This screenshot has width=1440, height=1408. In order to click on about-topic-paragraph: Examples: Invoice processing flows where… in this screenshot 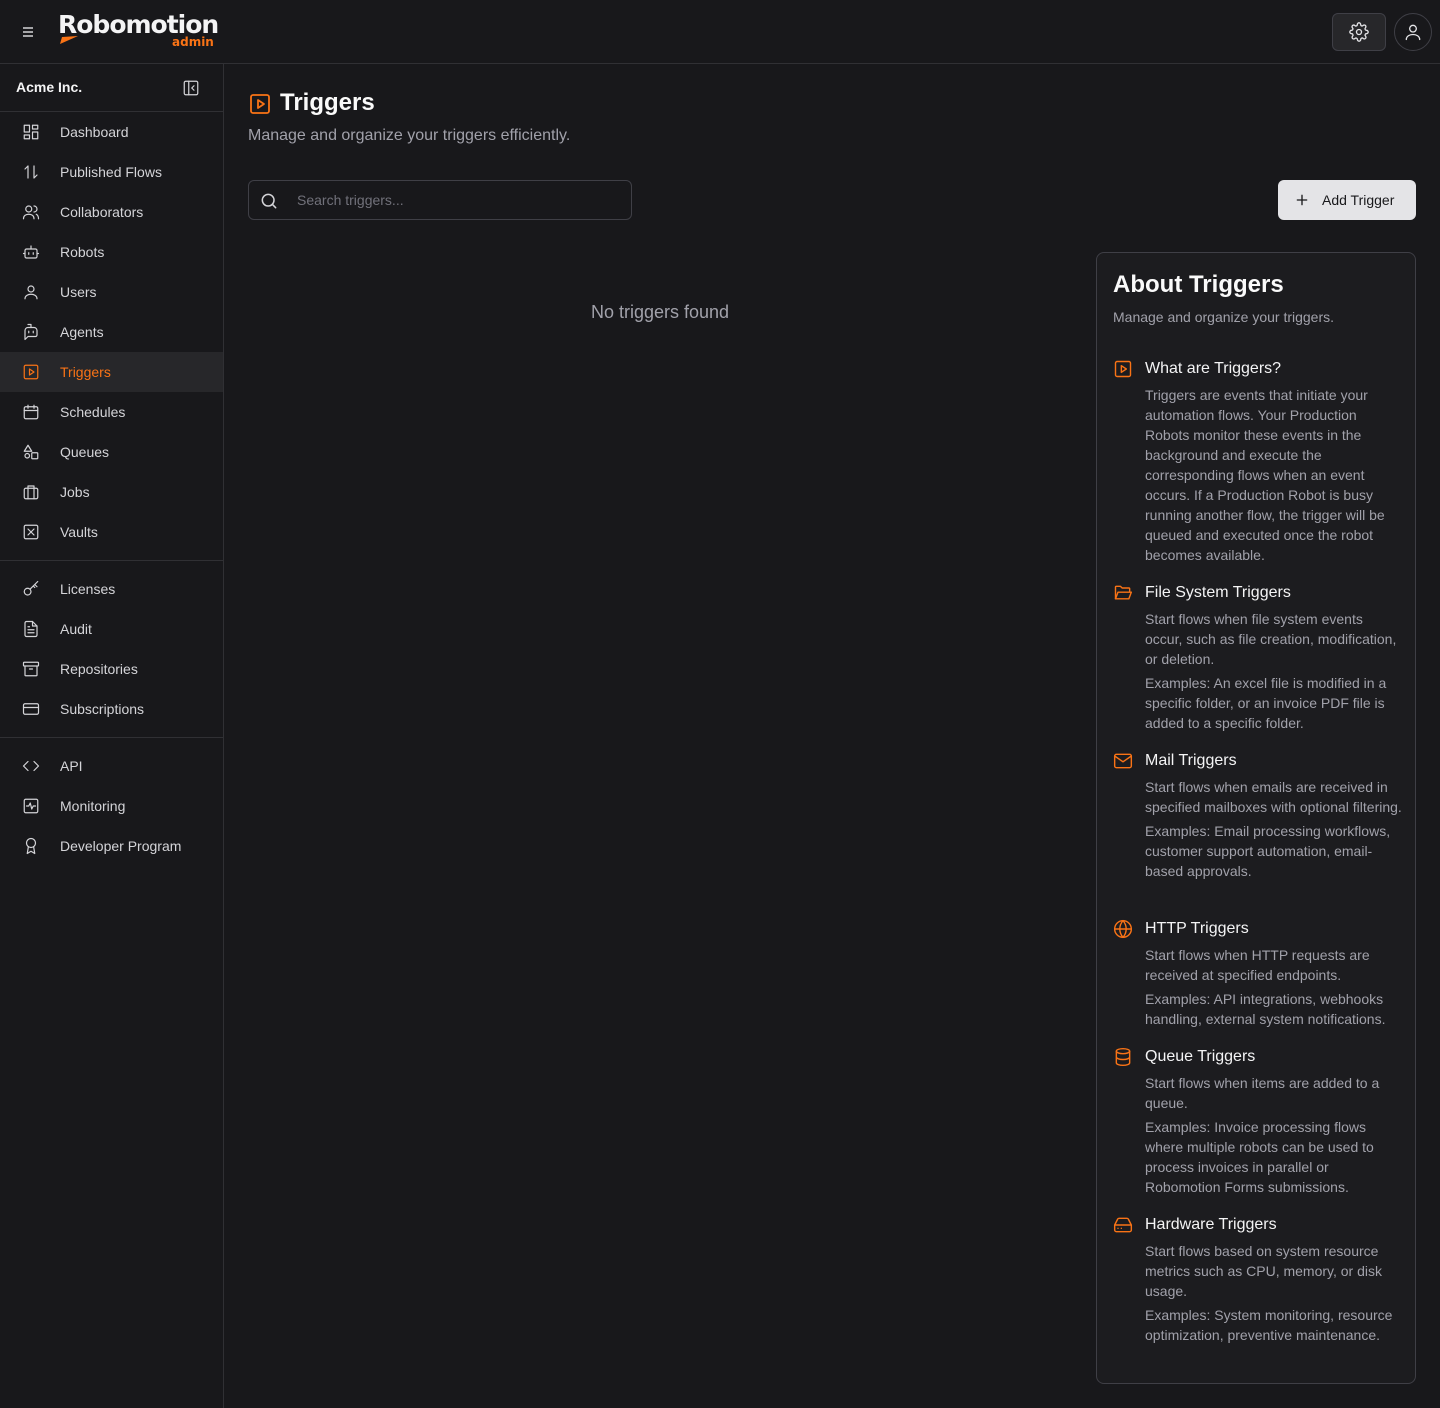, I will do `click(1259, 1157)`.